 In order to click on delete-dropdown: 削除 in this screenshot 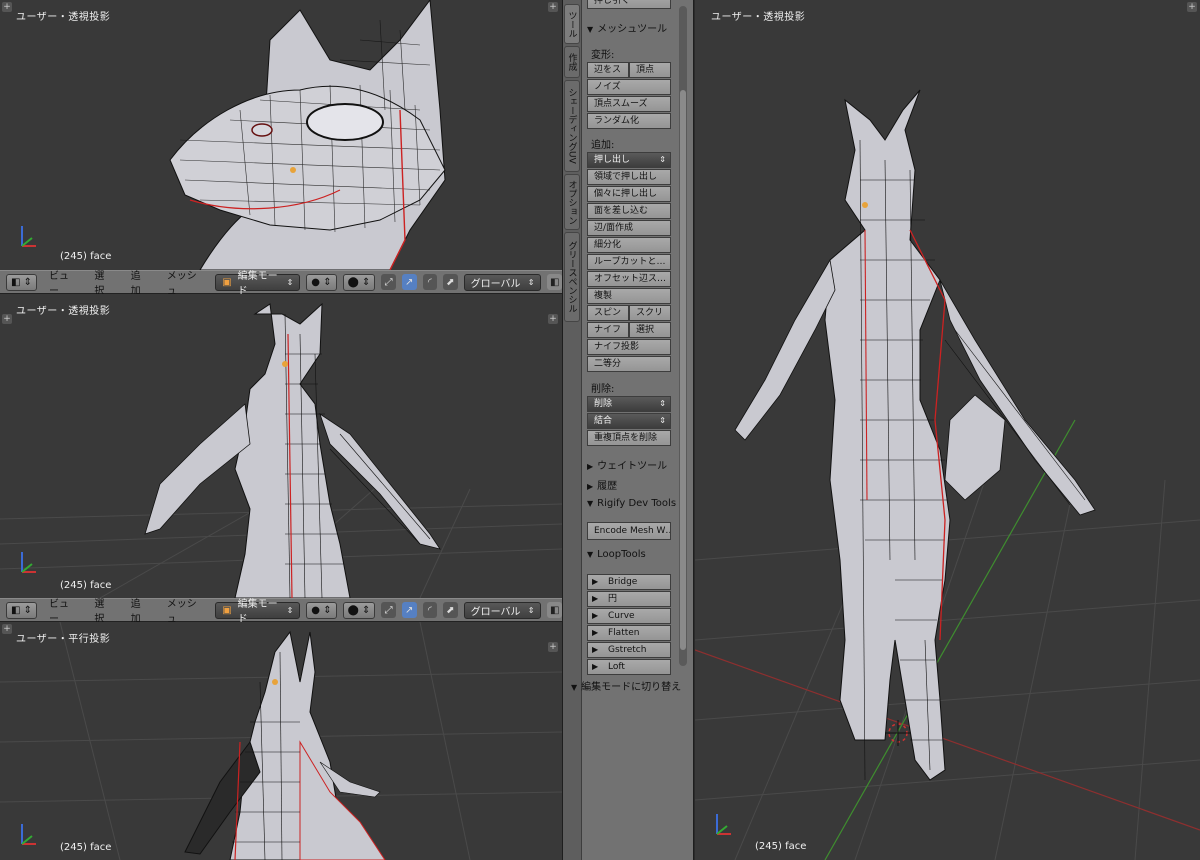, I will do `click(629, 404)`.